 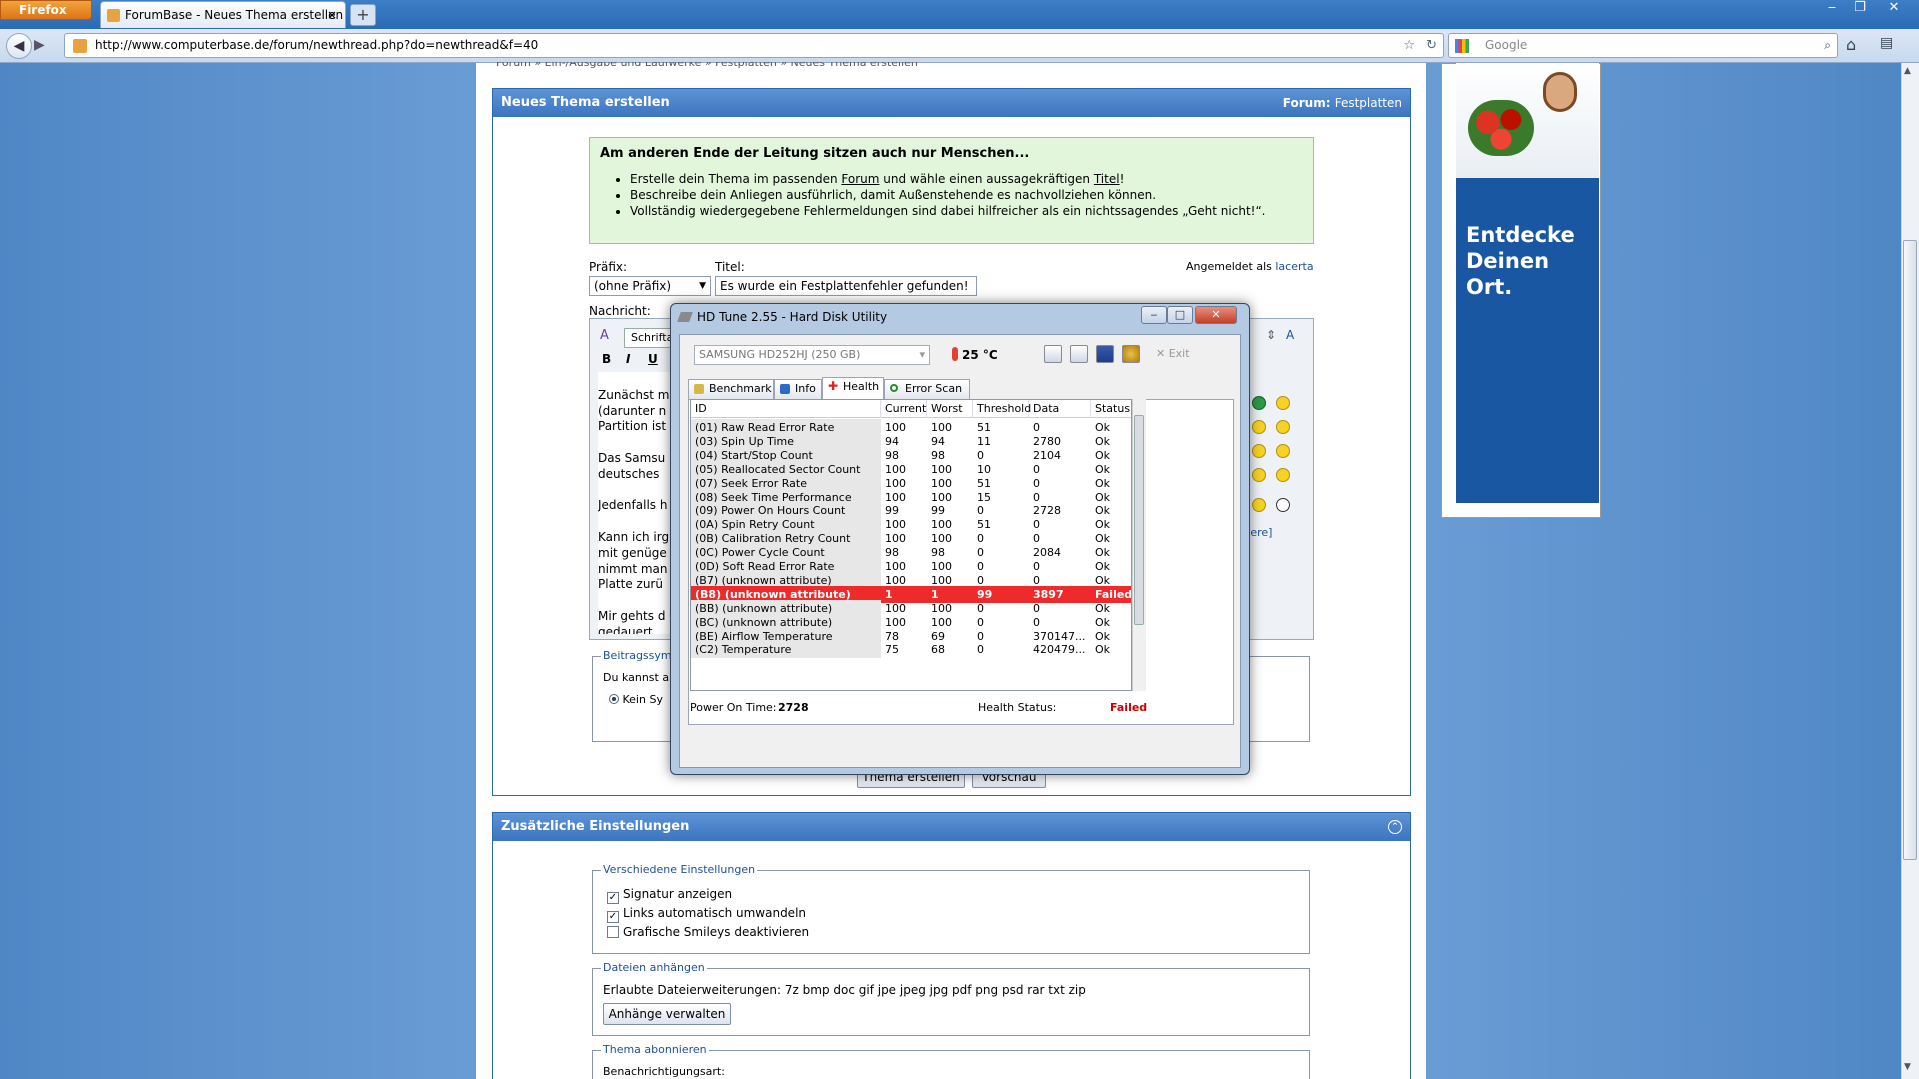 What do you see at coordinates (1079, 354) in the screenshot?
I see `copy-all-icon` at bounding box center [1079, 354].